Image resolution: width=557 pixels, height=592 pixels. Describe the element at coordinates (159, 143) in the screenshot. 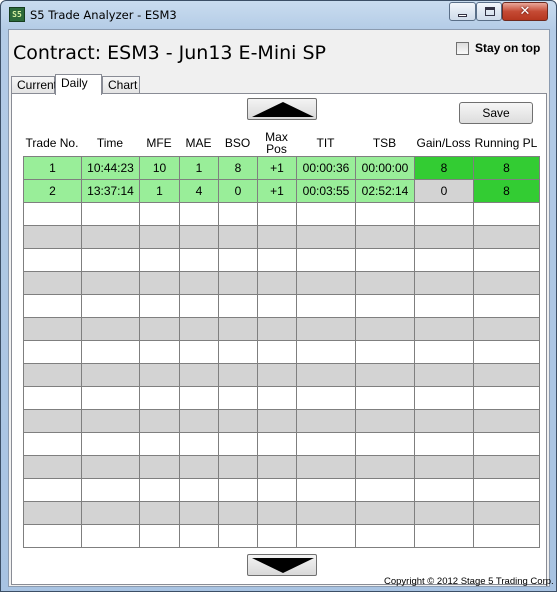

I see `col-header-mfe: MFE` at that location.